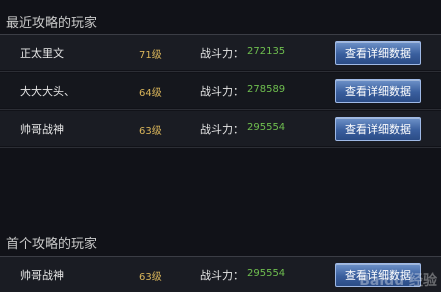 The height and width of the screenshot is (292, 441). What do you see at coordinates (52, 23) in the screenshot?
I see `recent-players-title: 最近攻略的玩家` at bounding box center [52, 23].